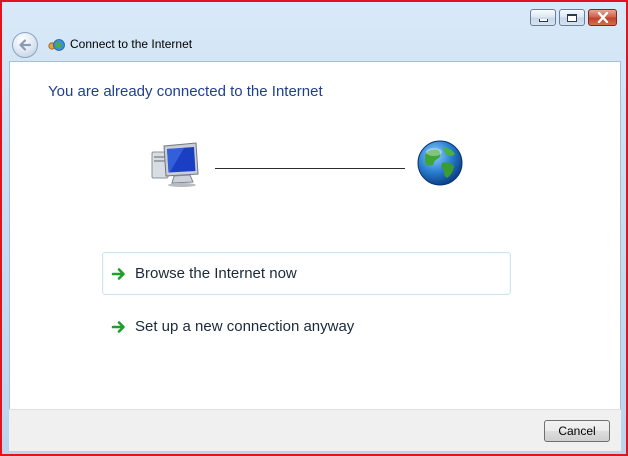 This screenshot has height=456, width=628. I want to click on cancel-button: Cancel, so click(577, 431).